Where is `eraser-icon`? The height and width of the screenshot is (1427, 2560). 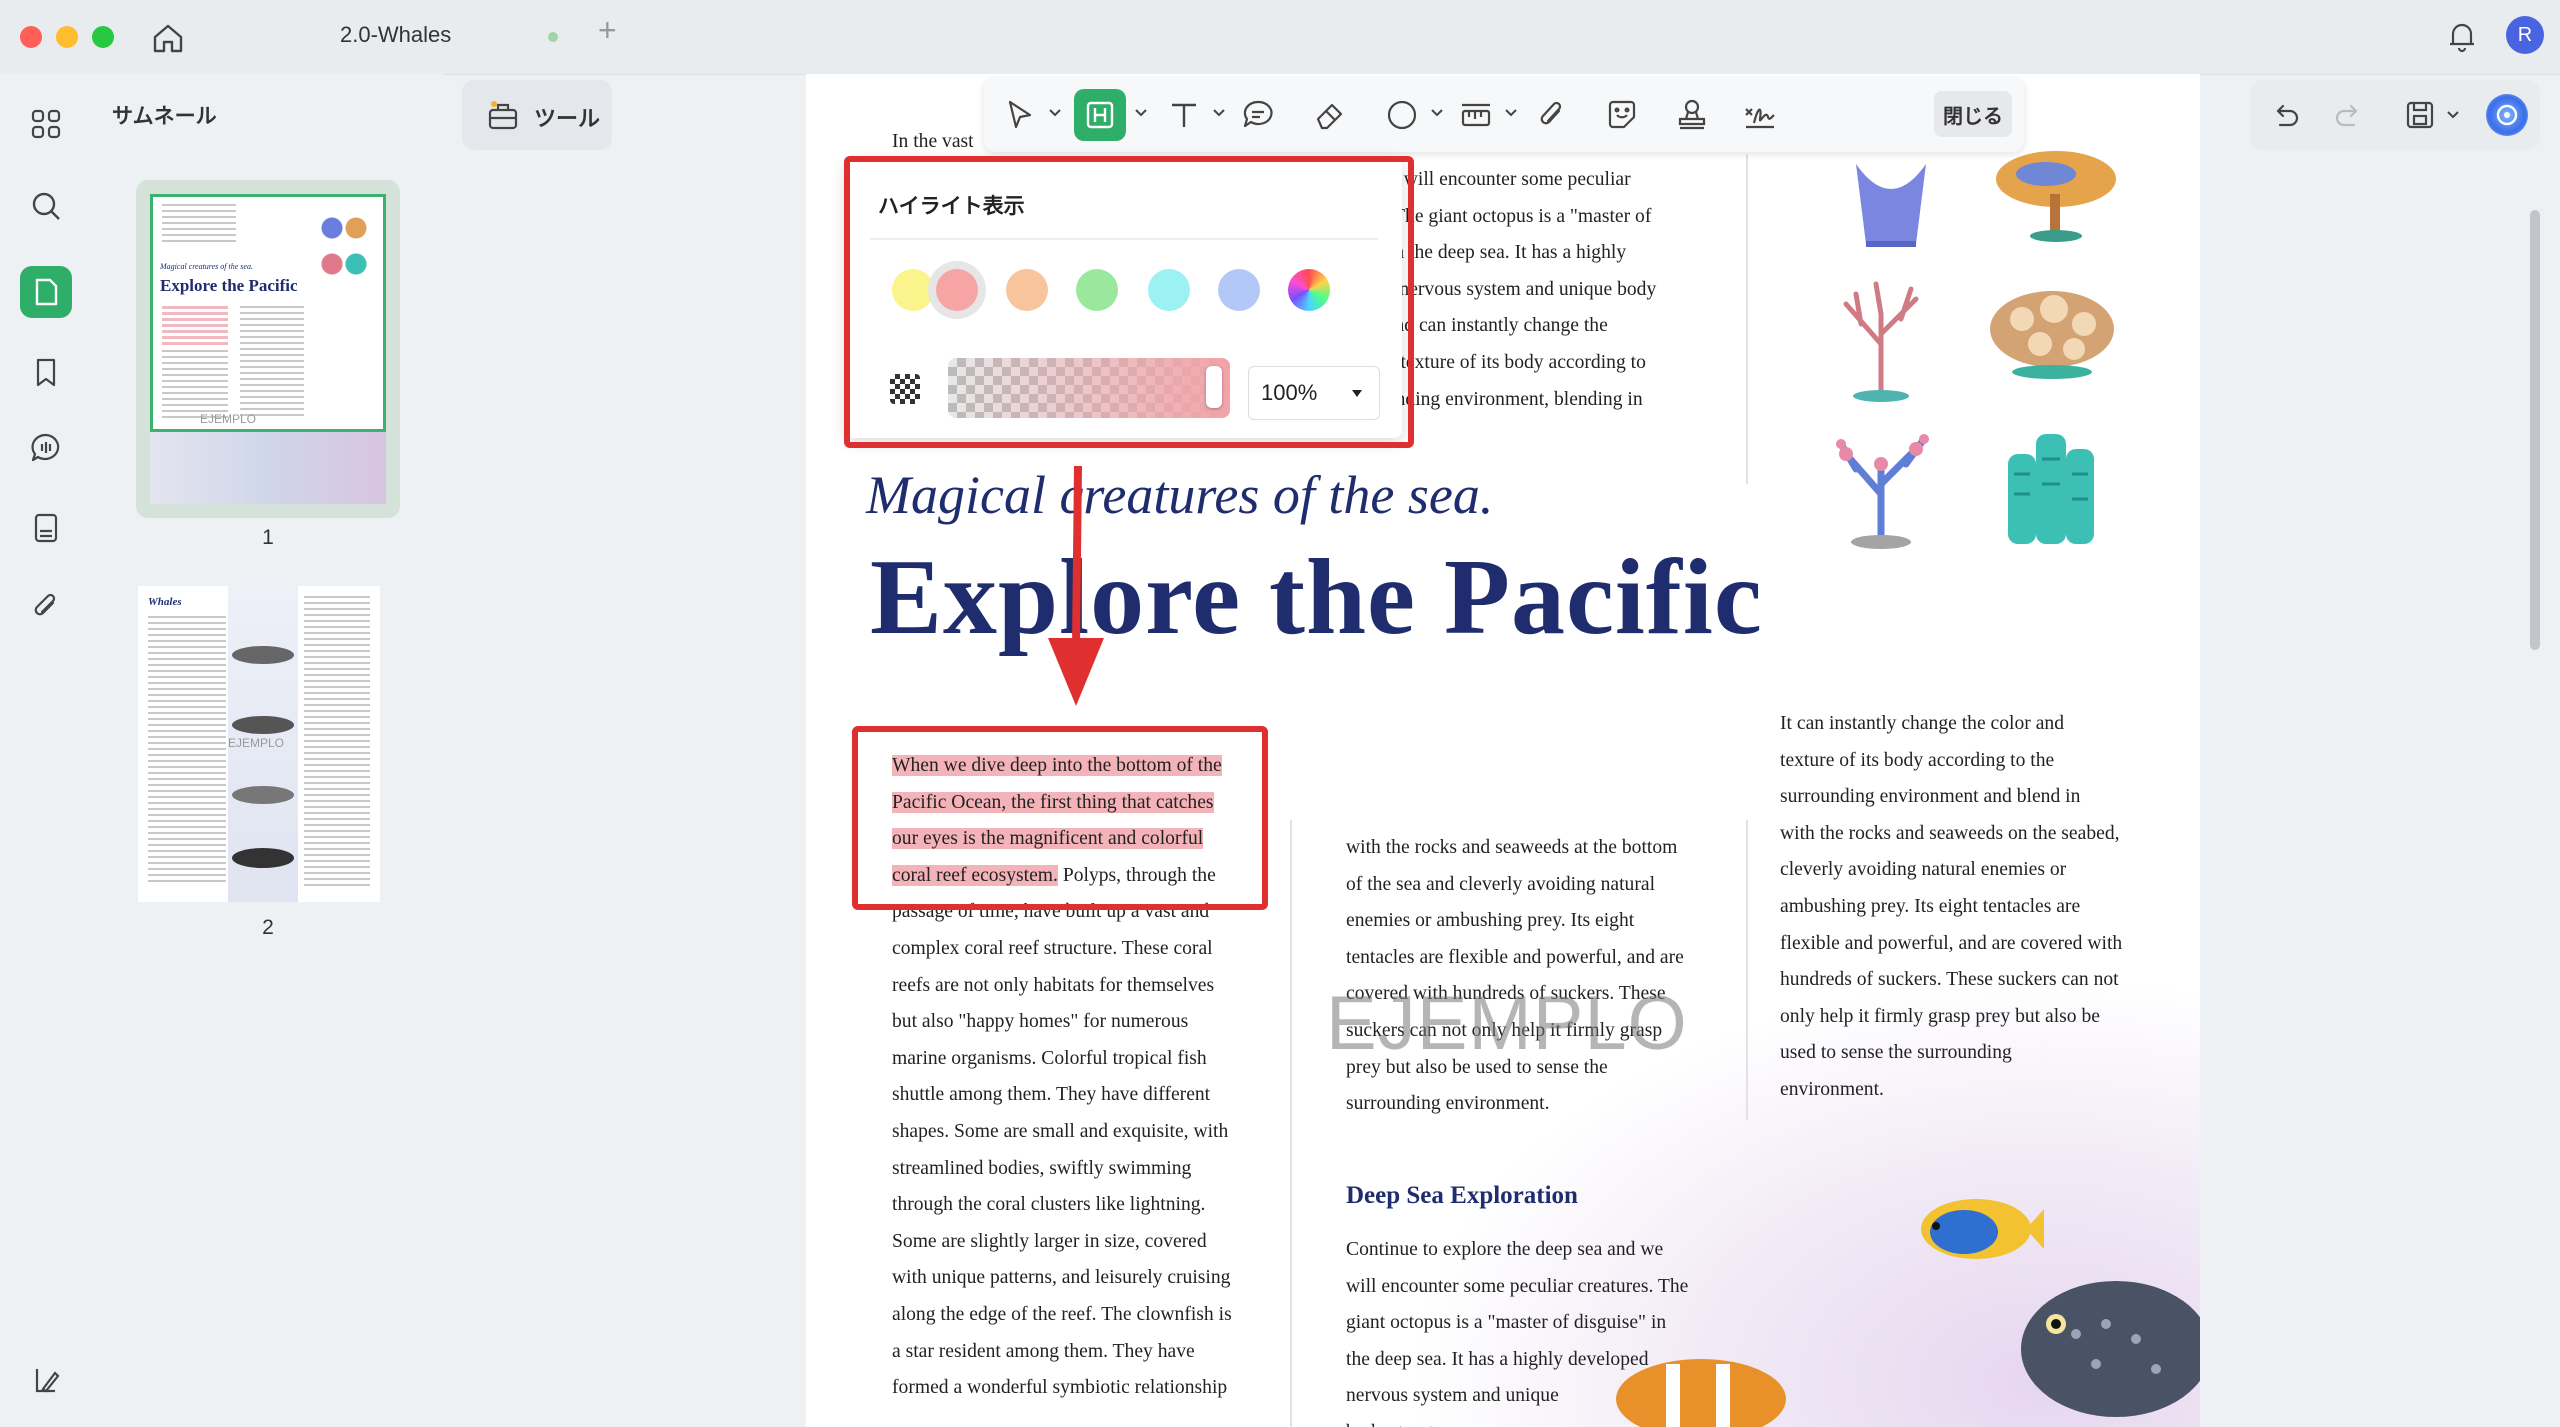
eraser-icon is located at coordinates (1330, 115).